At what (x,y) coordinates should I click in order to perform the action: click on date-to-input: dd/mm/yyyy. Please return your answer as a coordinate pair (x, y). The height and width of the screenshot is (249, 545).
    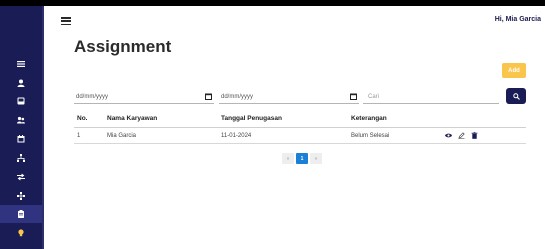
    Looking at the image, I should click on (289, 97).